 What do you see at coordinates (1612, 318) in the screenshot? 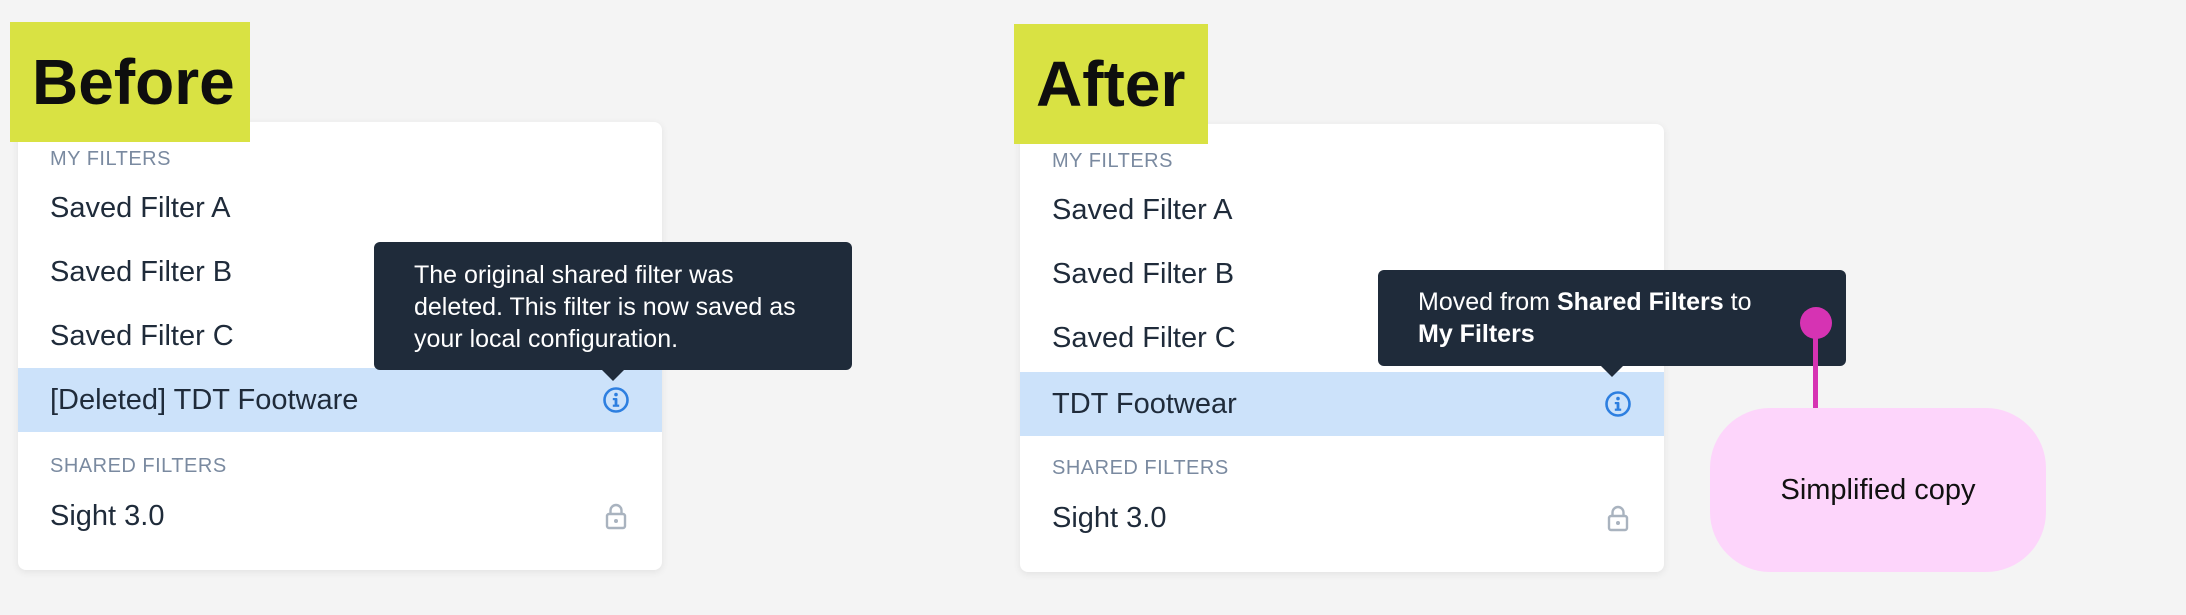
I see `after-tooltip: Moved from Shared Filters to My Filters` at bounding box center [1612, 318].